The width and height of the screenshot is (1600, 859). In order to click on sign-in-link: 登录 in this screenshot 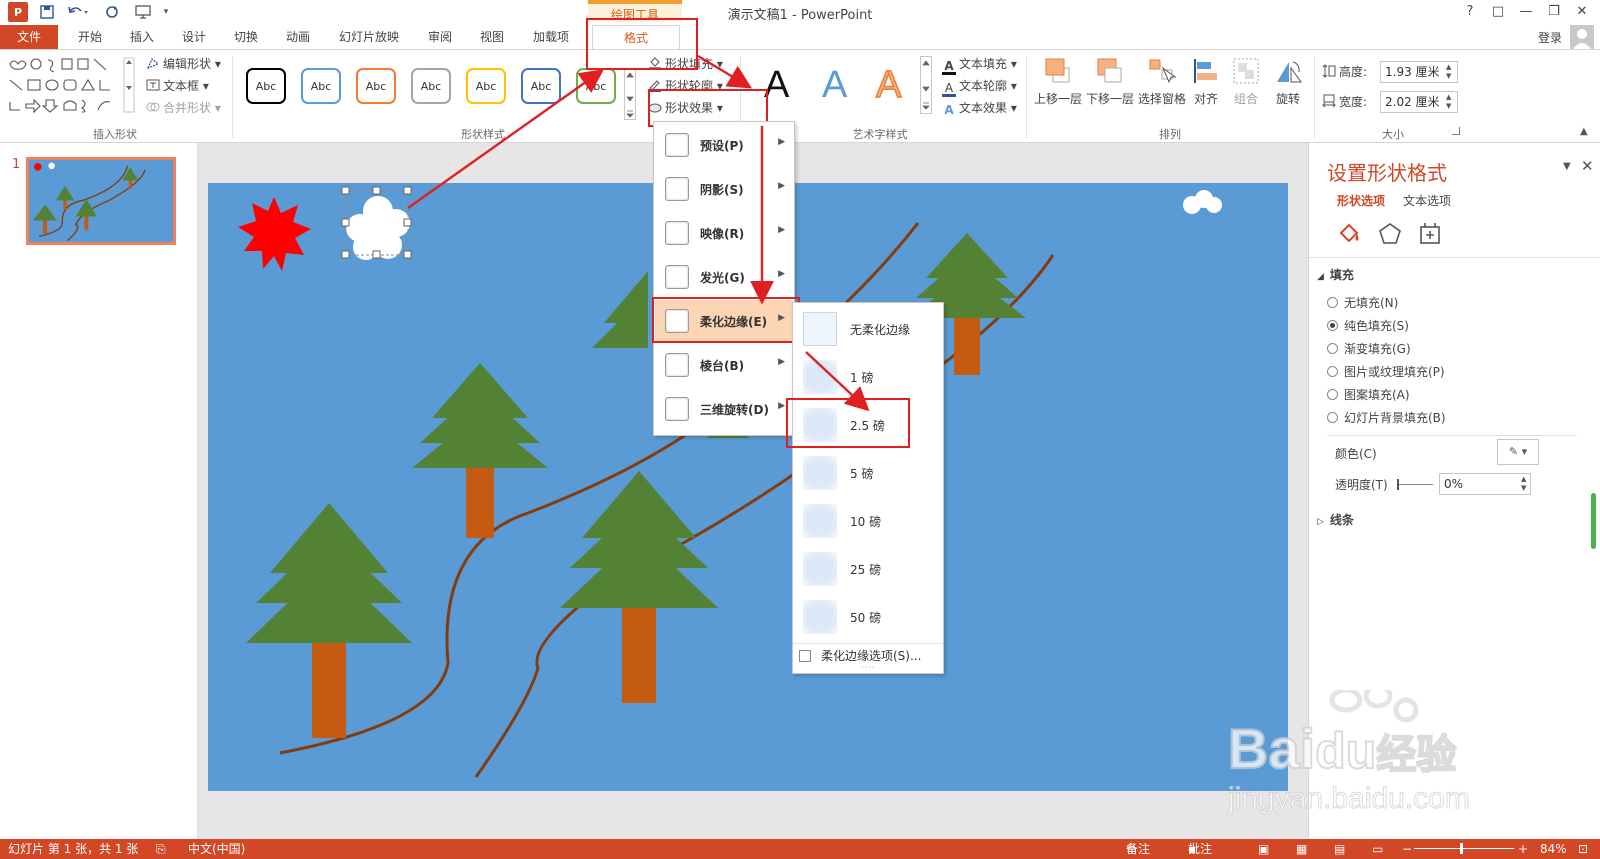, I will do `click(1550, 37)`.